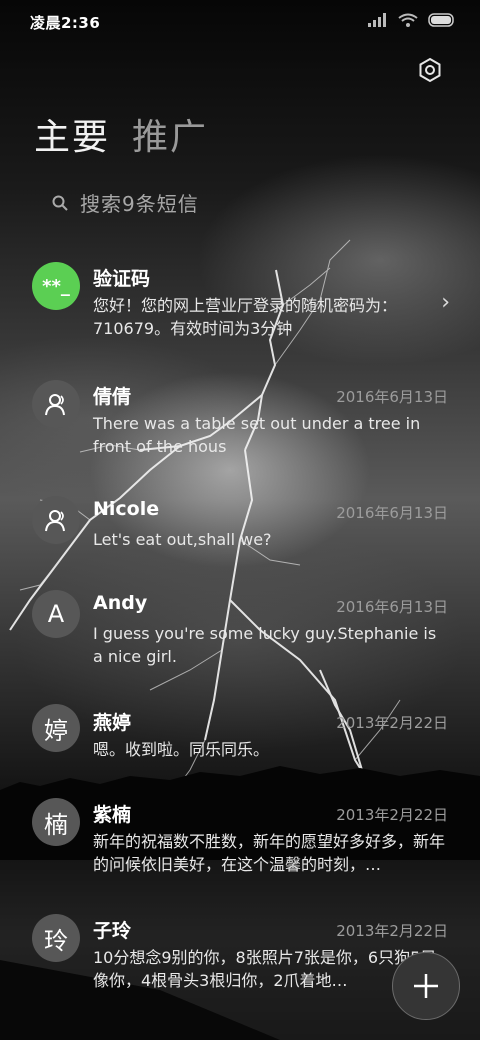 The width and height of the screenshot is (480, 1040). What do you see at coordinates (240, 22) in the screenshot?
I see `status-bar: 凌晨2:36` at bounding box center [240, 22].